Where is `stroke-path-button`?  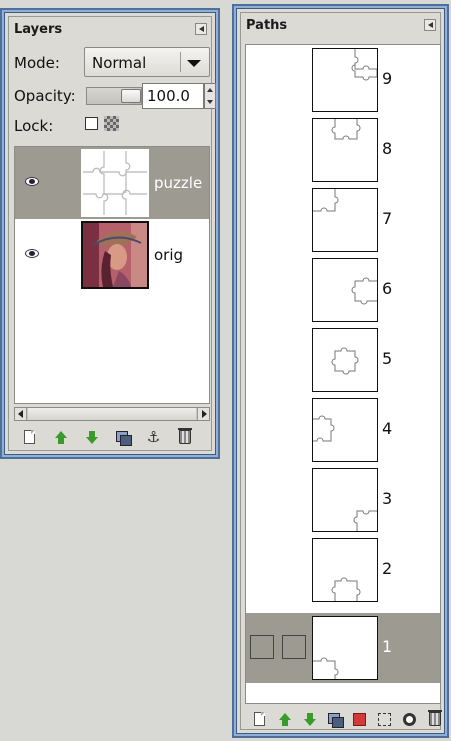 stroke-path-button is located at coordinates (409, 719).